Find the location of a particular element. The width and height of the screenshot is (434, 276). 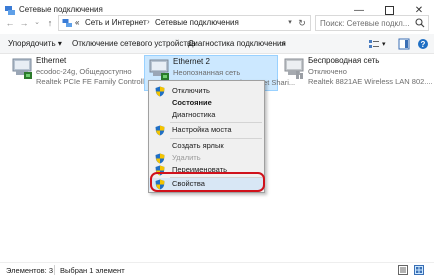

menu-item-label: Настройка моста is located at coordinates (202, 129).